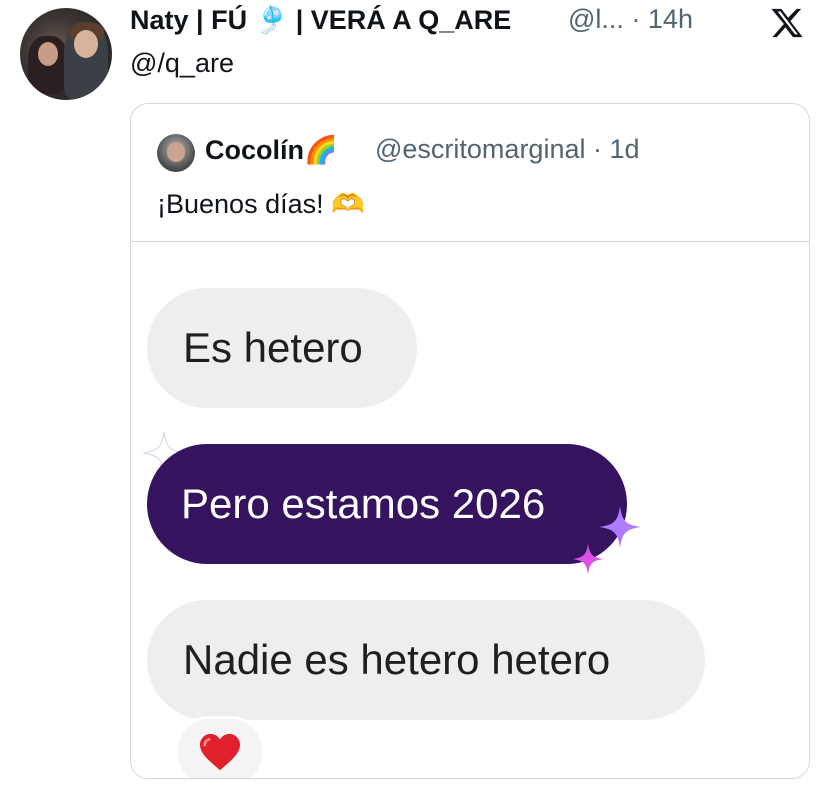 The width and height of the screenshot is (828, 792). I want to click on quoted-tweet-text: ¡Buenos días! 🫶, so click(261, 204).